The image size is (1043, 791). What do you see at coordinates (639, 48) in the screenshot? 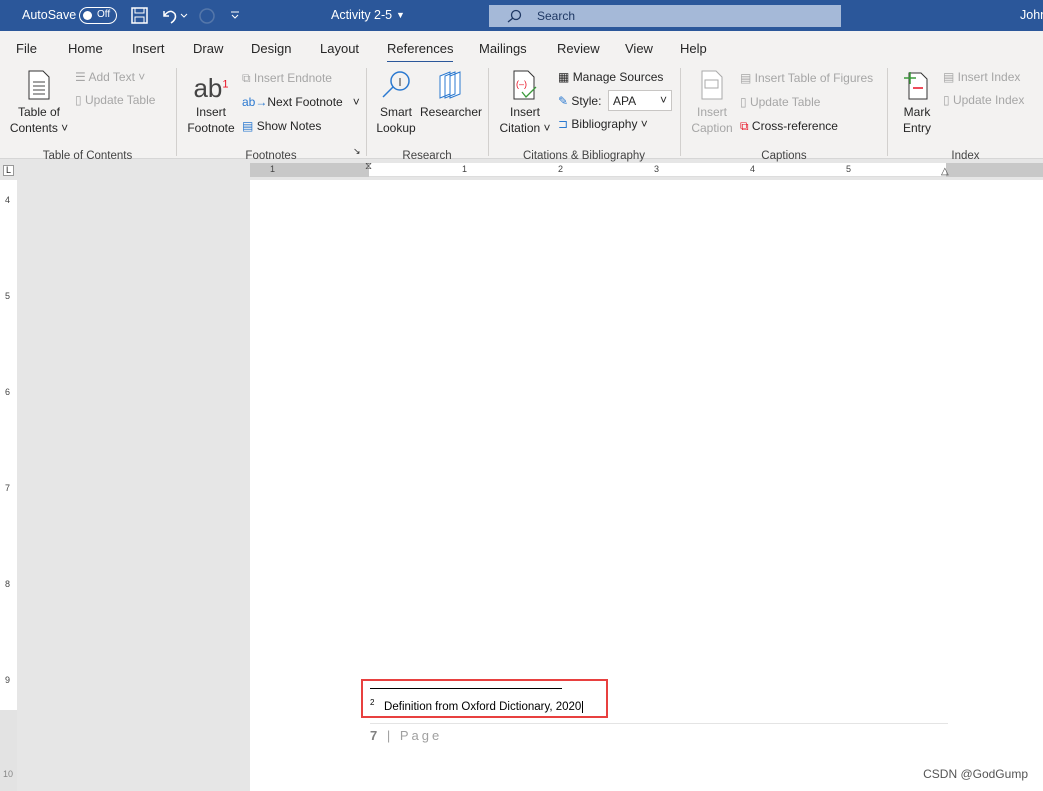
I see `tab-view: View` at bounding box center [639, 48].